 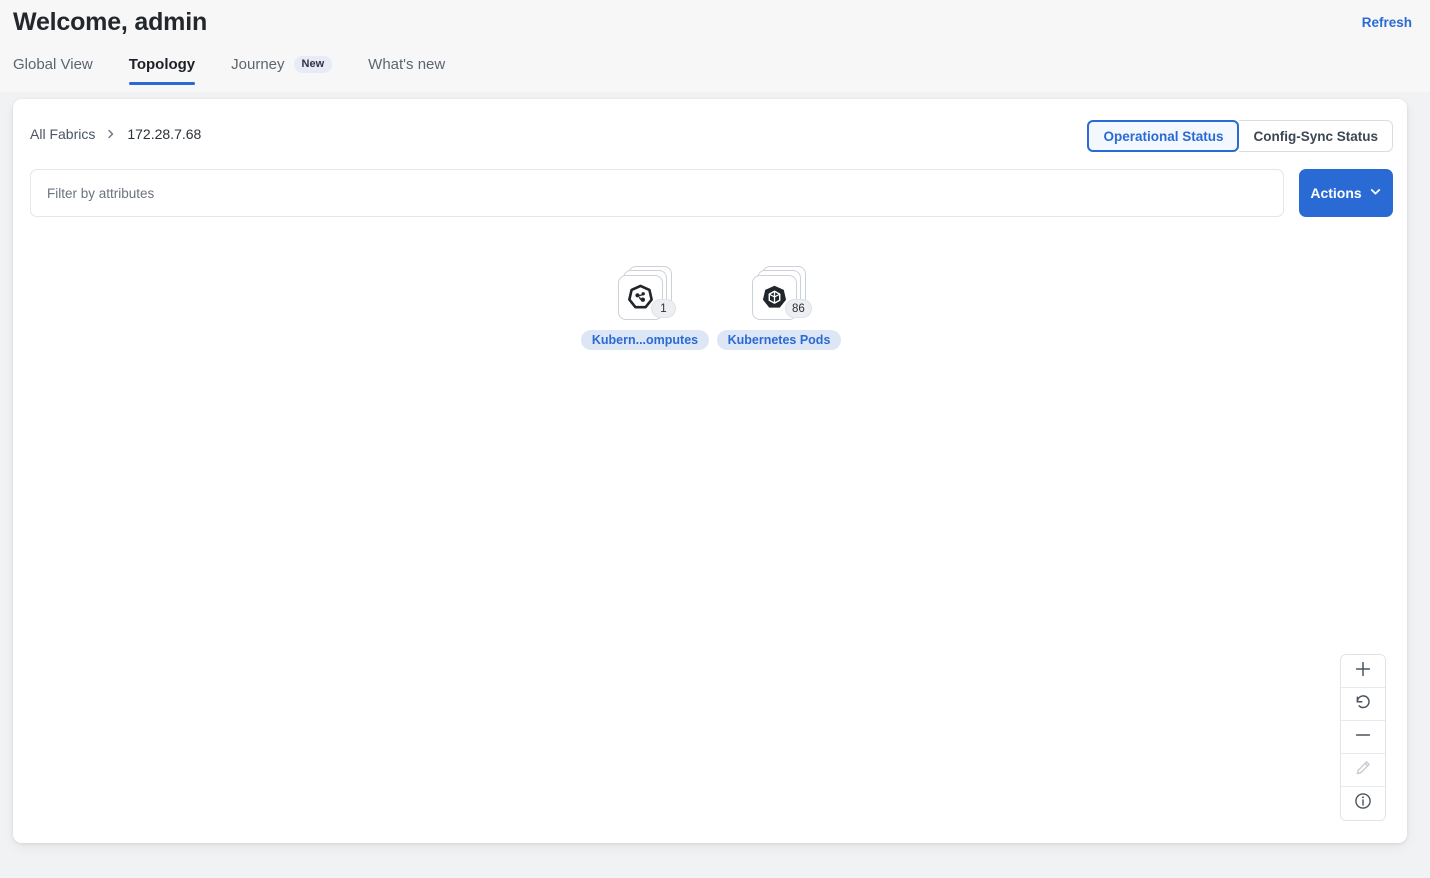 I want to click on reset-view-button, so click(x=1363, y=704).